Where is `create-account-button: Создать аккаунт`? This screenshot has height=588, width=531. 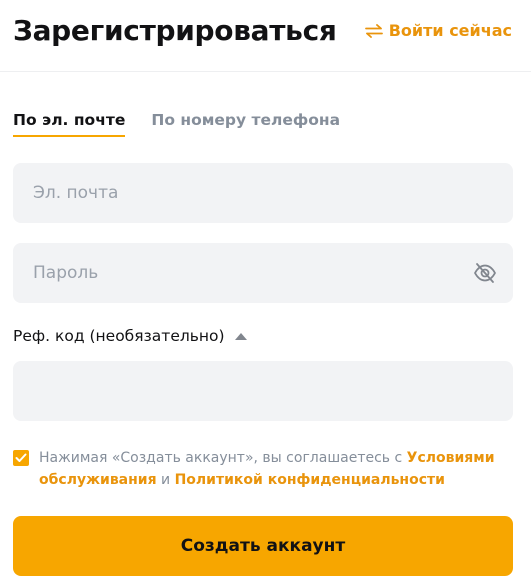
create-account-button: Создать аккаунт is located at coordinates (263, 546).